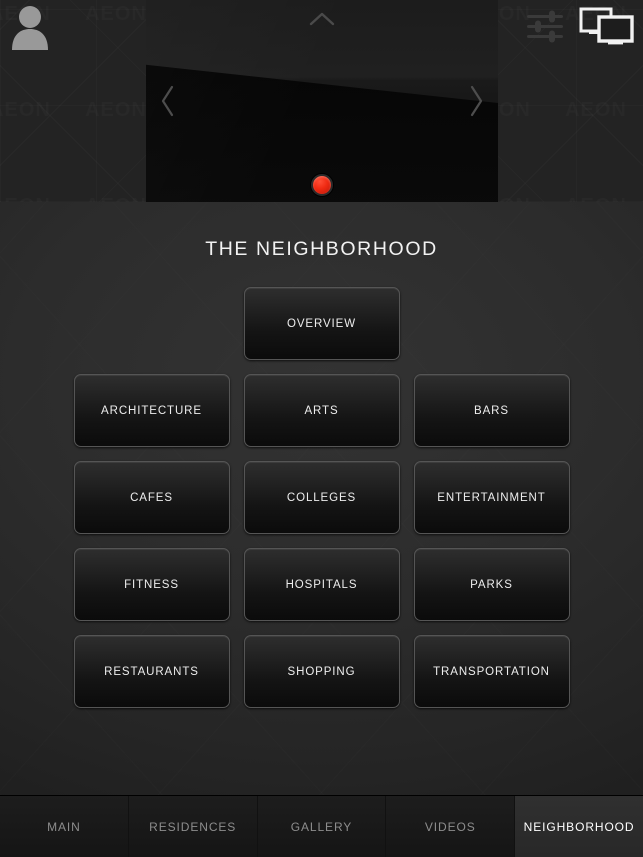 This screenshot has width=643, height=857. I want to click on header-tool-group, so click(580, 27).